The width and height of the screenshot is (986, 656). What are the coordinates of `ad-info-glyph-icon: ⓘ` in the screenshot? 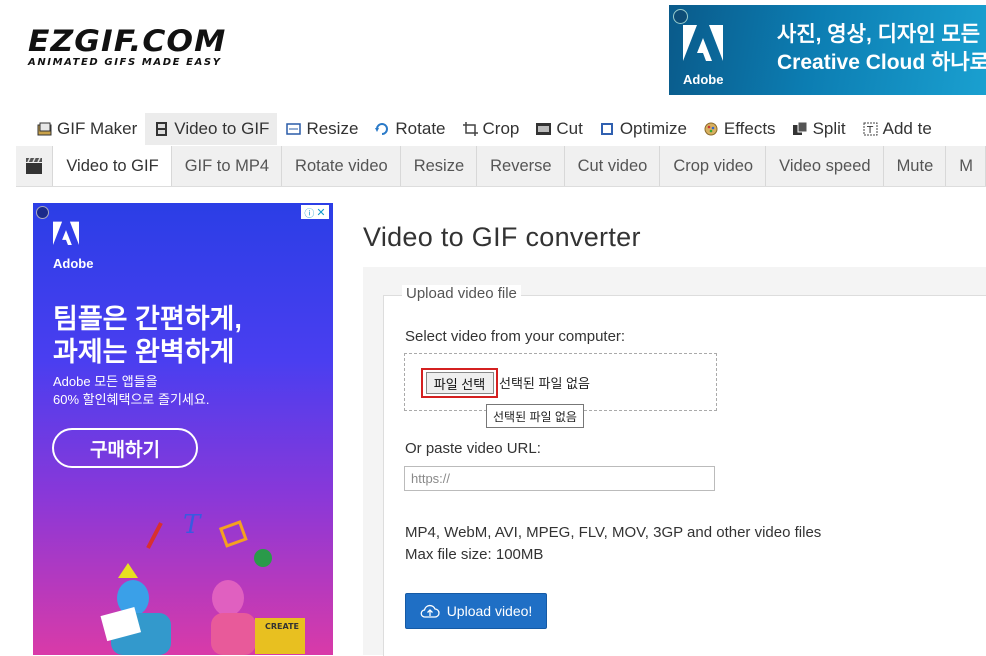 It's located at (309, 214).